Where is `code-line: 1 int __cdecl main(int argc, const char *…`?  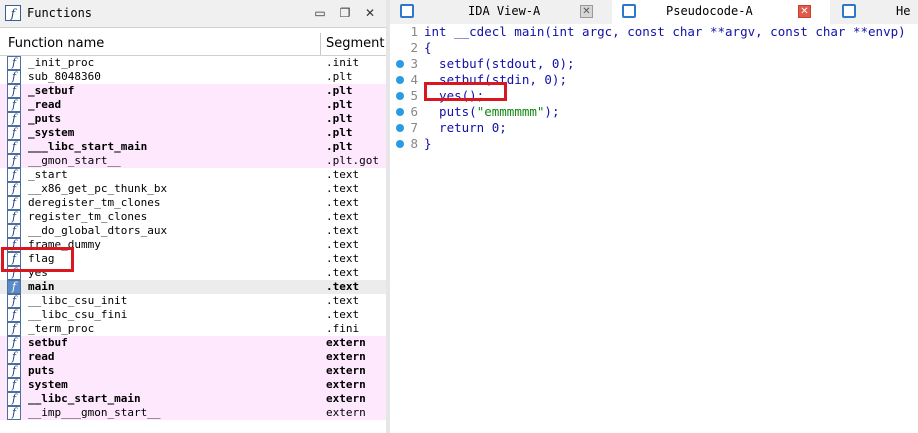
code-line: 1 int __cdecl main(int argc, const char *… is located at coordinates (654, 32).